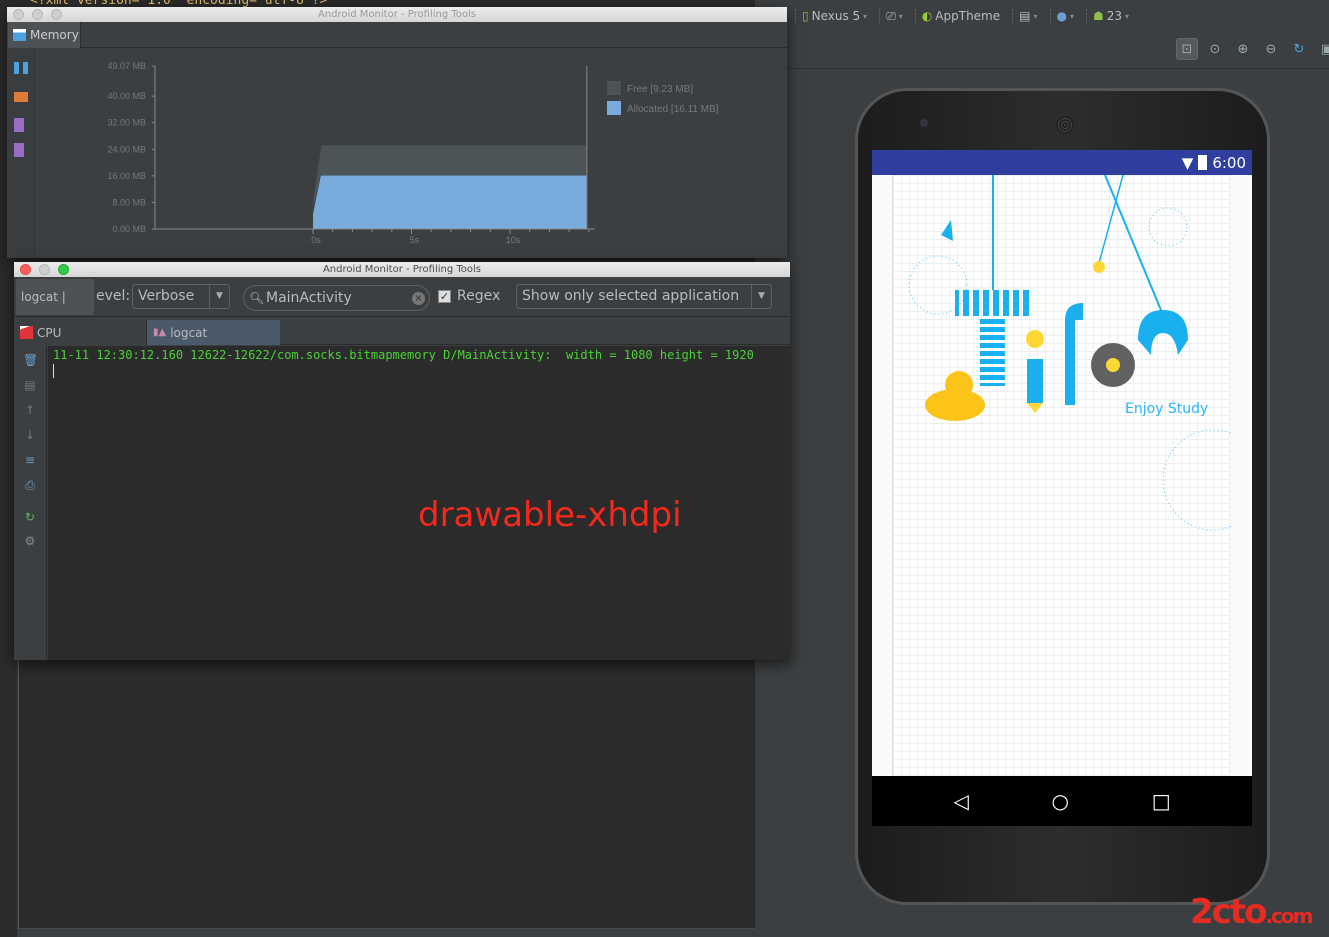 Image resolution: width=1329 pixels, height=937 pixels. What do you see at coordinates (126, 123) in the screenshot?
I see `y-tick-label: 32.00 MB` at bounding box center [126, 123].